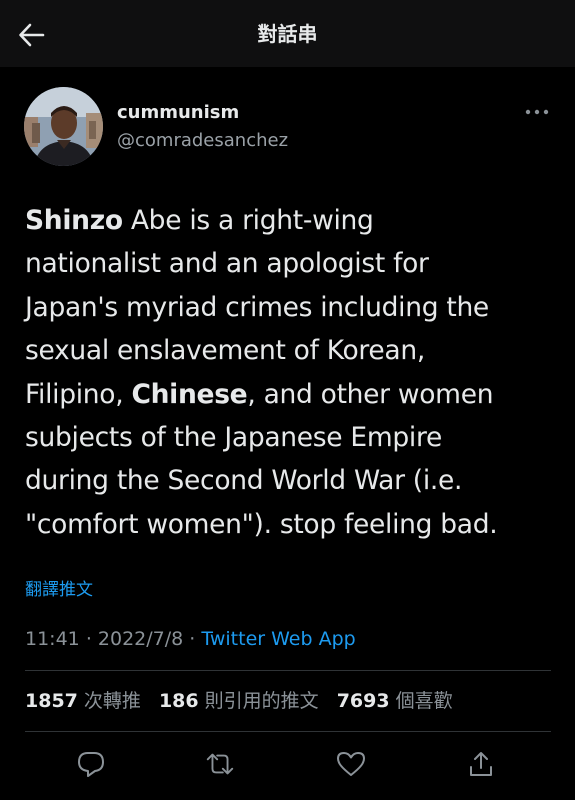 Image resolution: width=575 pixels, height=800 pixels. What do you see at coordinates (233, 438) in the screenshot?
I see `tweet-line: subjects of the Japanese Empire` at bounding box center [233, 438].